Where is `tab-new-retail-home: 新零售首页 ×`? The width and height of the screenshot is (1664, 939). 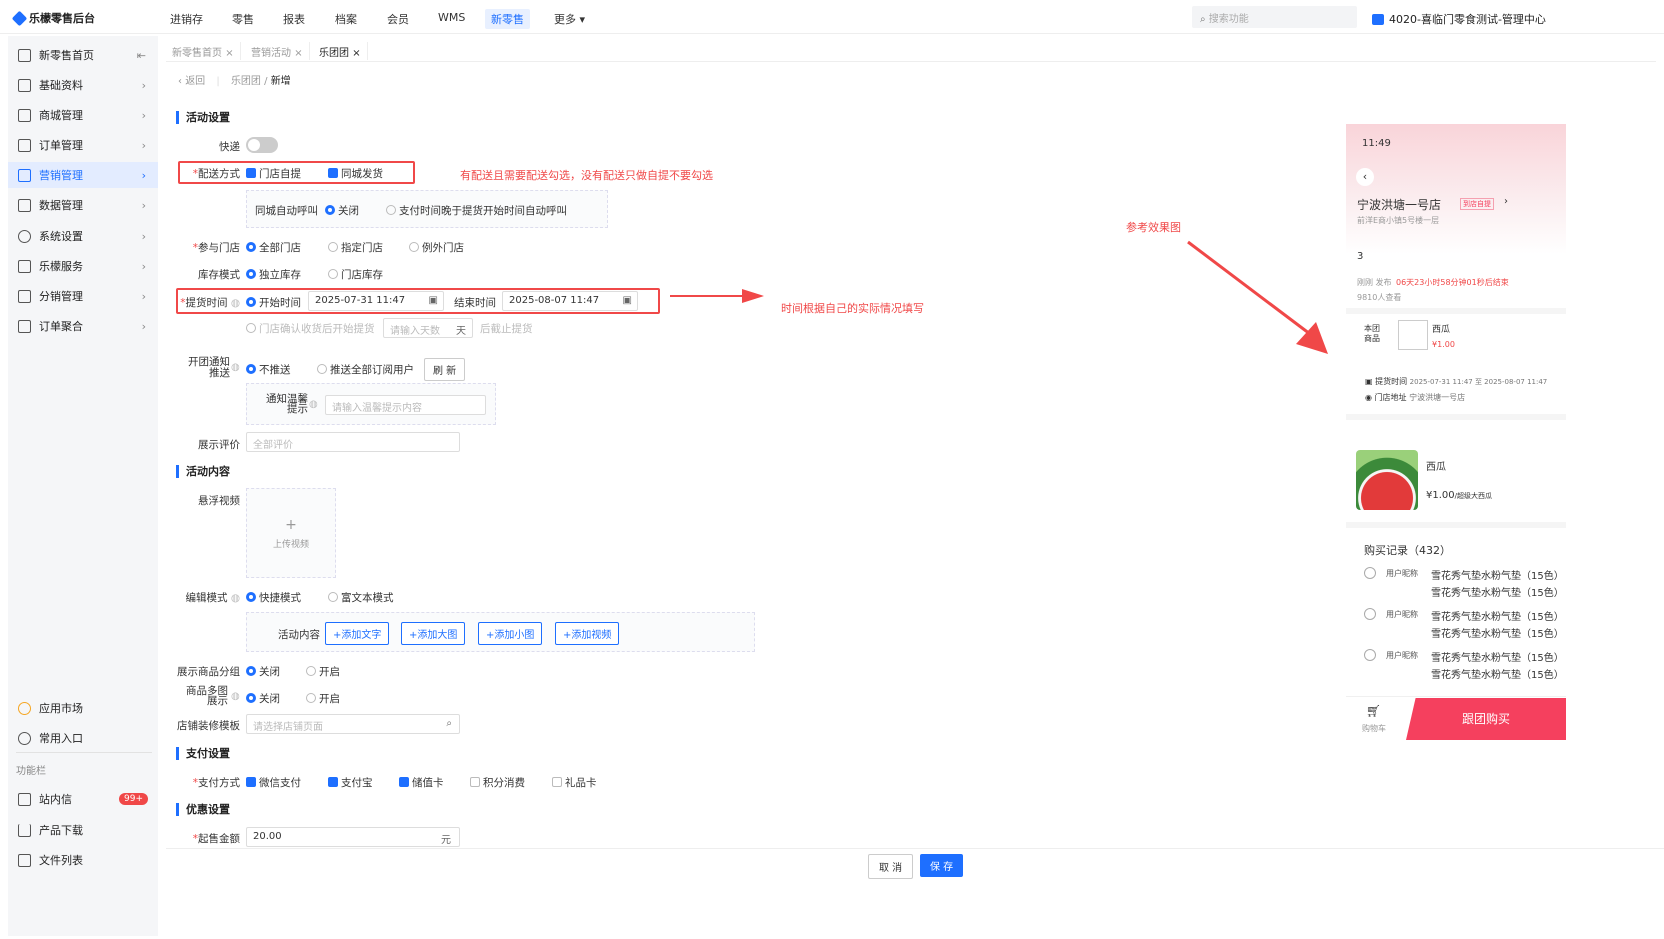
tab-new-retail-home: 新零售首页 × is located at coordinates (203, 51).